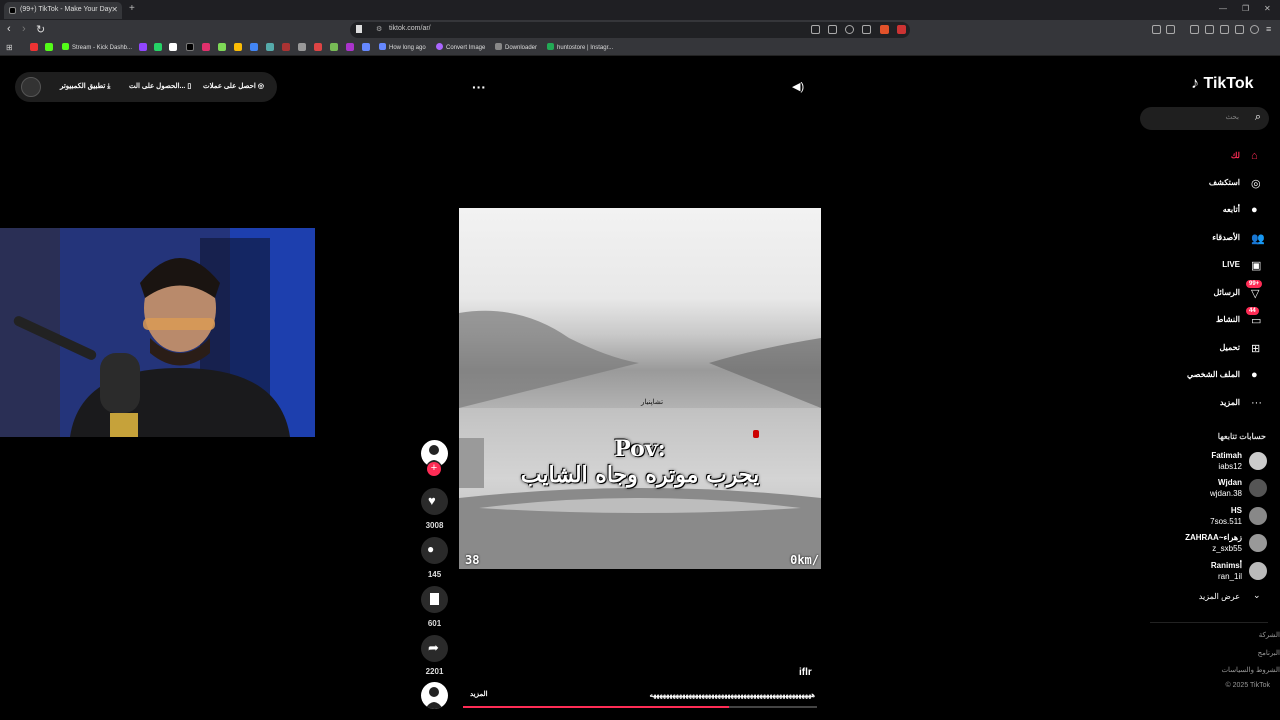  What do you see at coordinates (798, 86) in the screenshot?
I see `volume-icon: ◀)` at bounding box center [798, 86].